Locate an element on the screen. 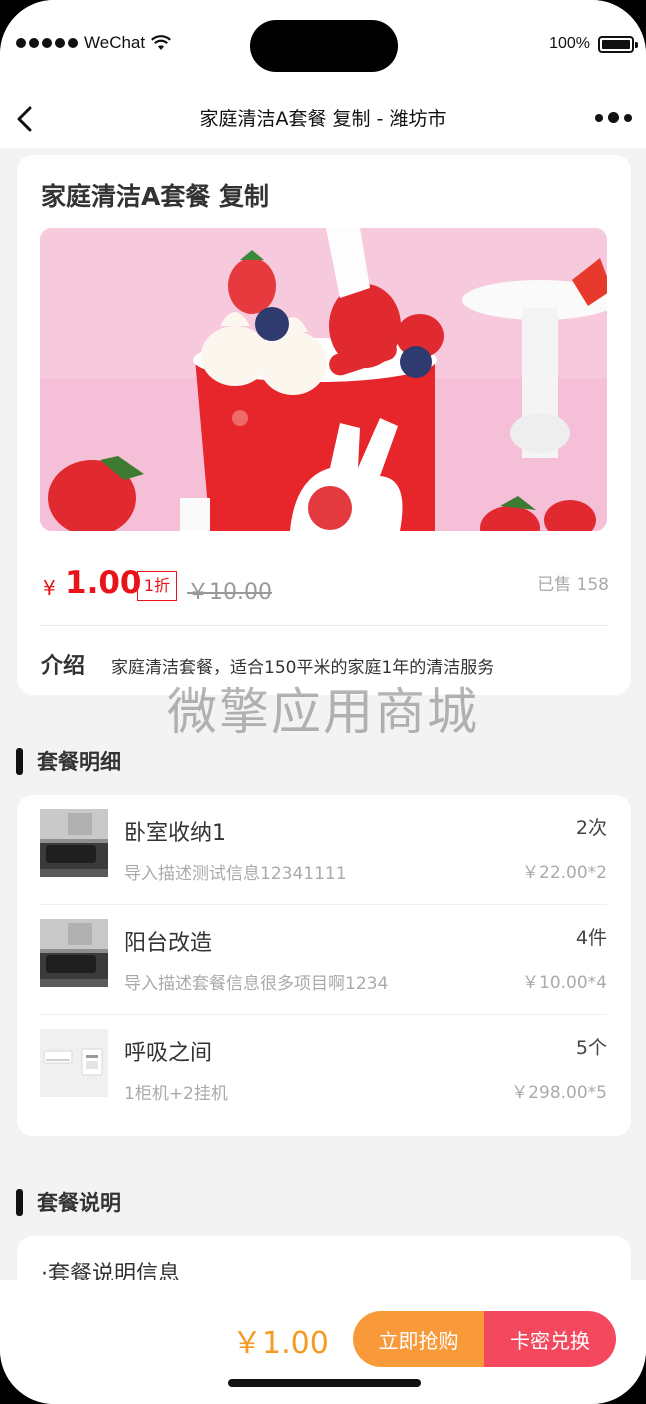 This screenshot has width=646, height=1404. current-price: 1.00 is located at coordinates (103, 583).